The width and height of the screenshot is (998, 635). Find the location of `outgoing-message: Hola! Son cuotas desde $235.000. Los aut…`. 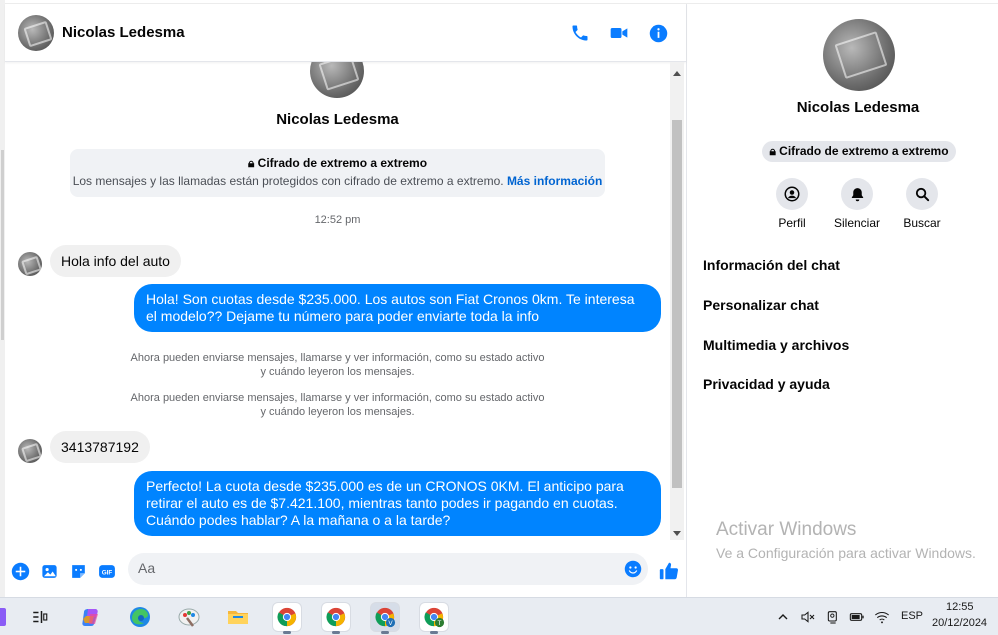

outgoing-message: Hola! Son cuotas desde $235.000. Los aut… is located at coordinates (397, 308).